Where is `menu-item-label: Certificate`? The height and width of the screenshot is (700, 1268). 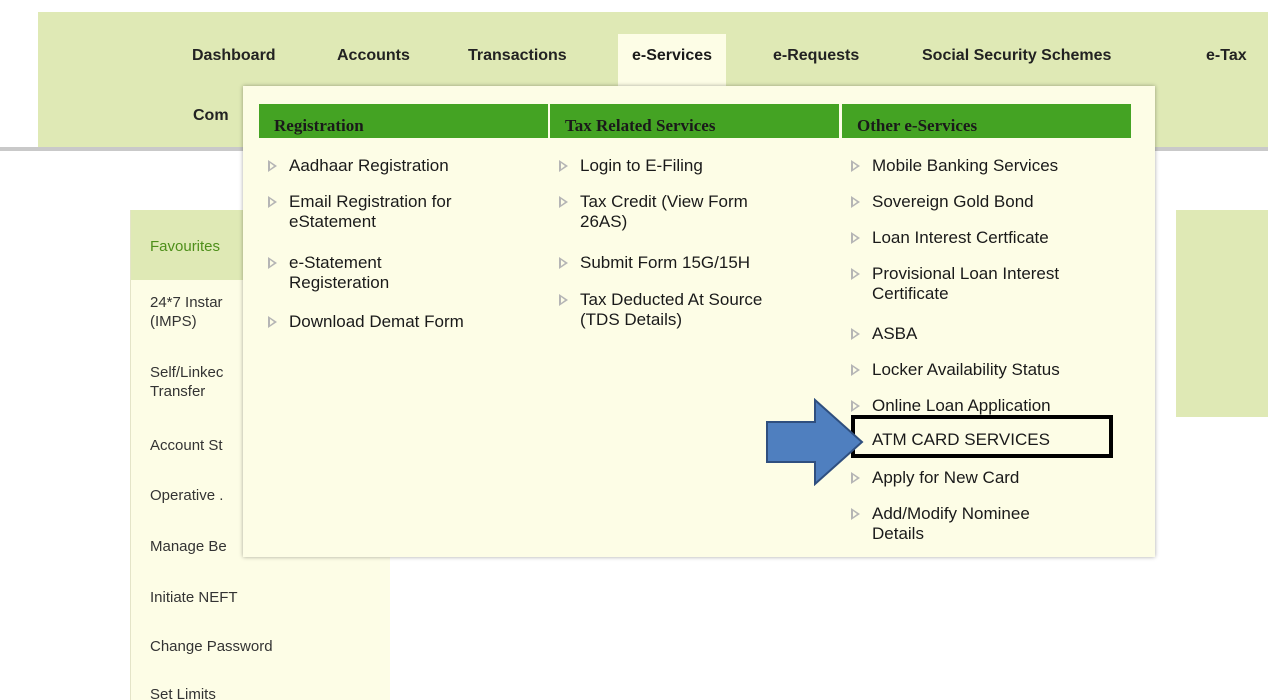
menu-item-label: Certificate is located at coordinates (910, 293).